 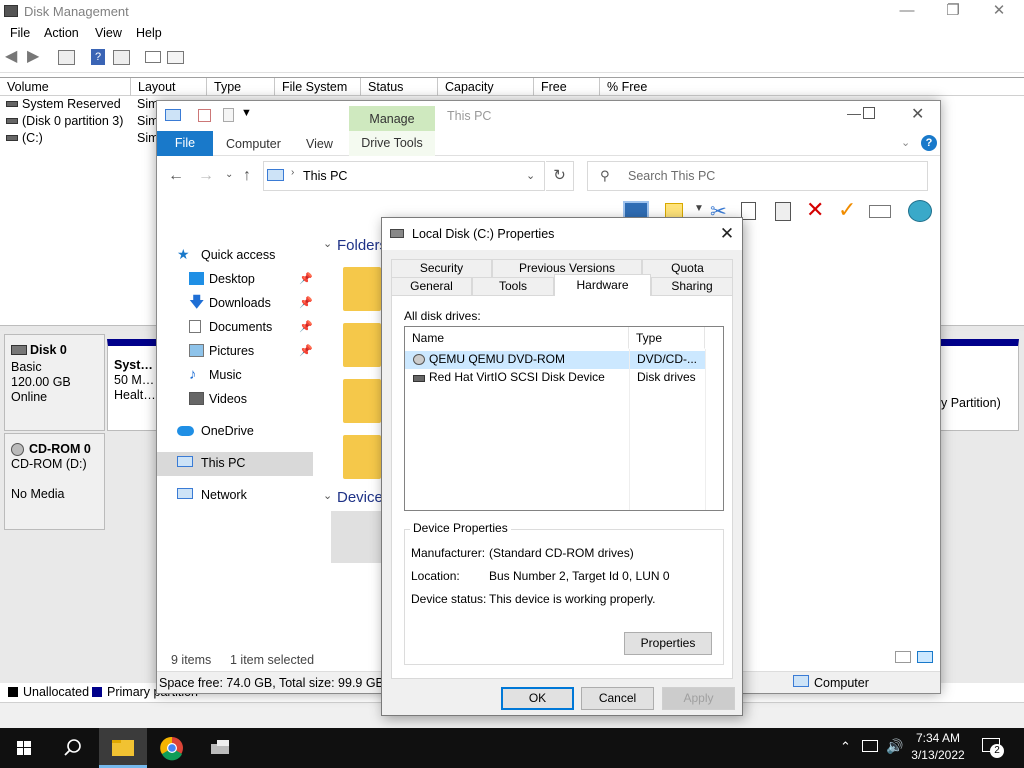 What do you see at coordinates (362, 345) in the screenshot?
I see `documents-folder-icon` at bounding box center [362, 345].